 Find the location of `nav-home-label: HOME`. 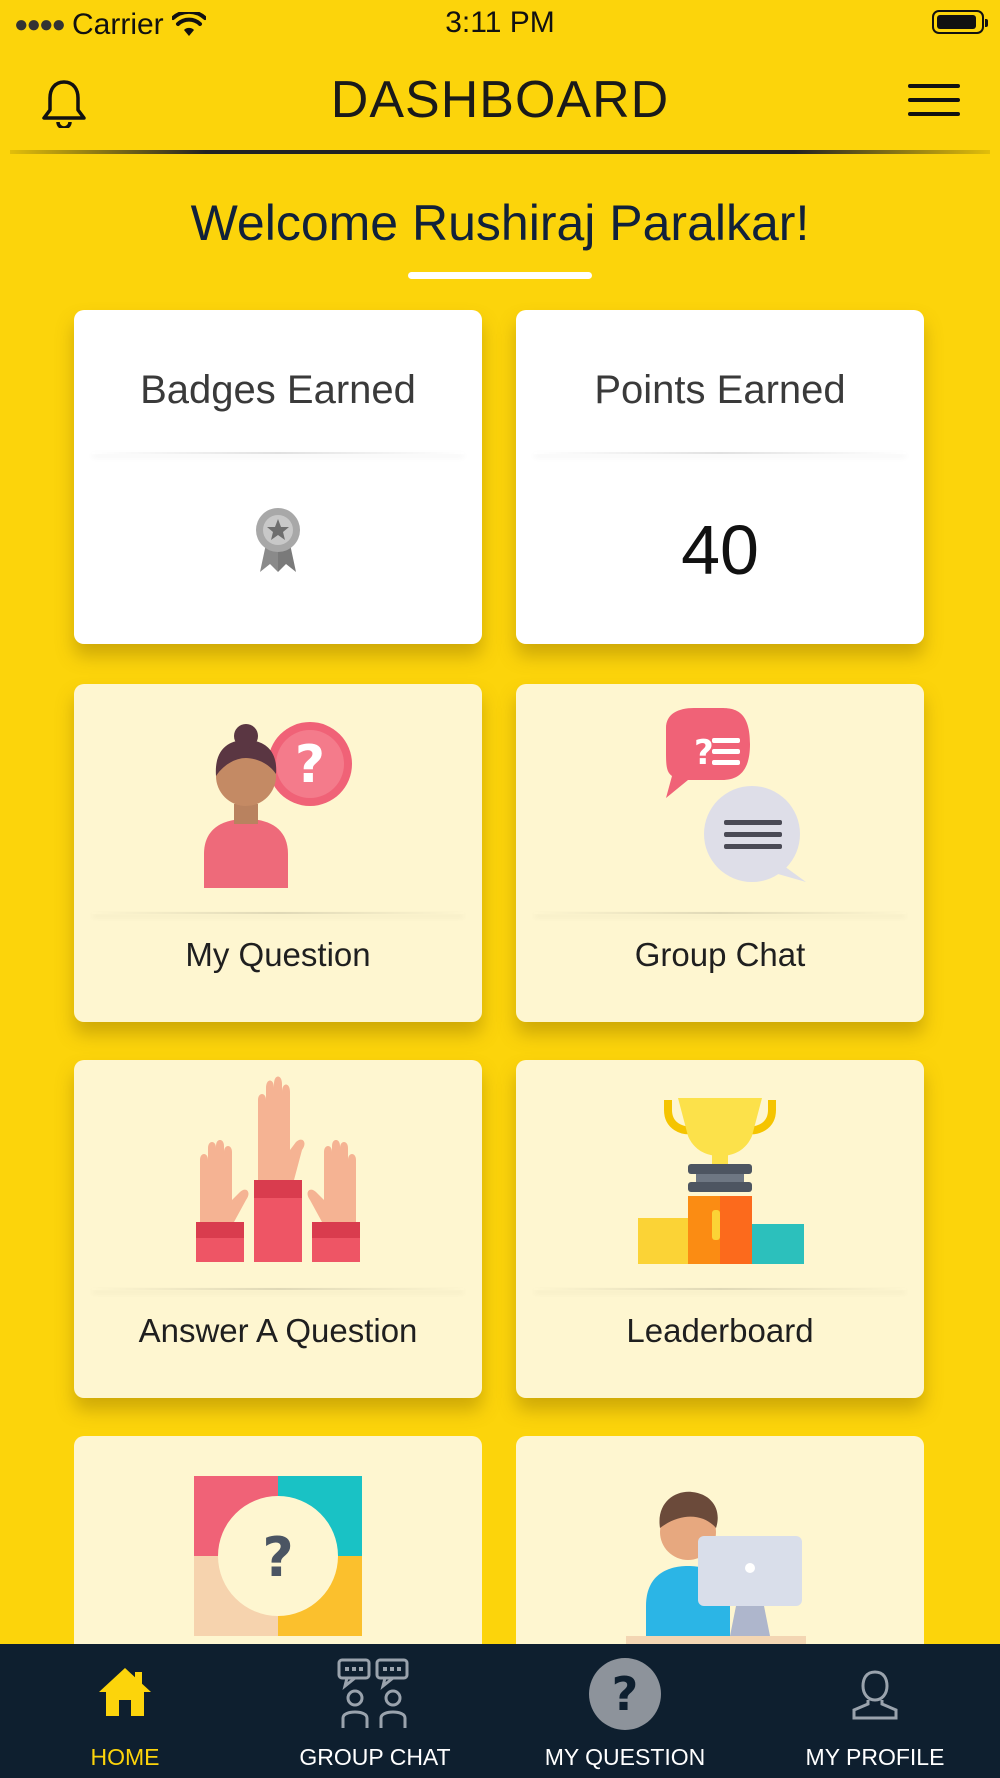

nav-home-label: HOME is located at coordinates (125, 1757).